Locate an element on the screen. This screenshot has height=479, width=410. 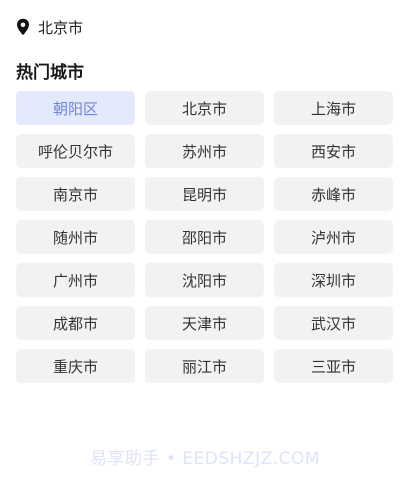
city-button: 随州市 is located at coordinates (75, 237).